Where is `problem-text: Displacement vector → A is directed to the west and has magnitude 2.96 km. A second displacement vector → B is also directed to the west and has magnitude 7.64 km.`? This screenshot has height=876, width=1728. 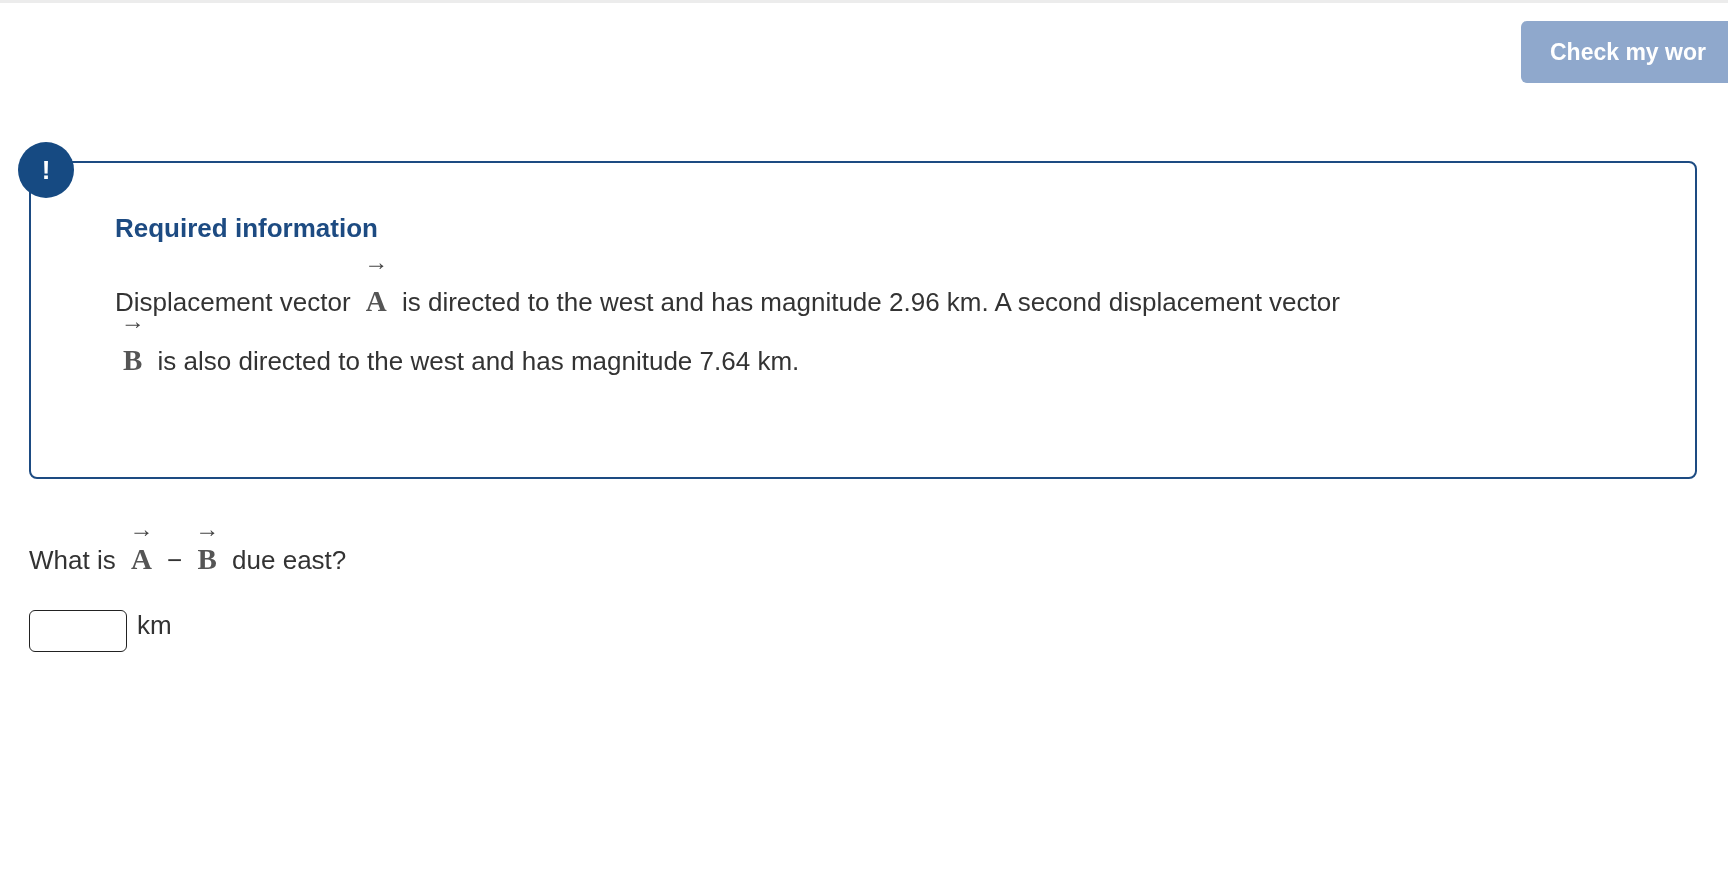 problem-text: Displacement vector → A is directed to the west and has magnitude 2.96 km. A second displacement vector → B is also directed to the west and has magnitude 7.64 km. is located at coordinates (728, 318).